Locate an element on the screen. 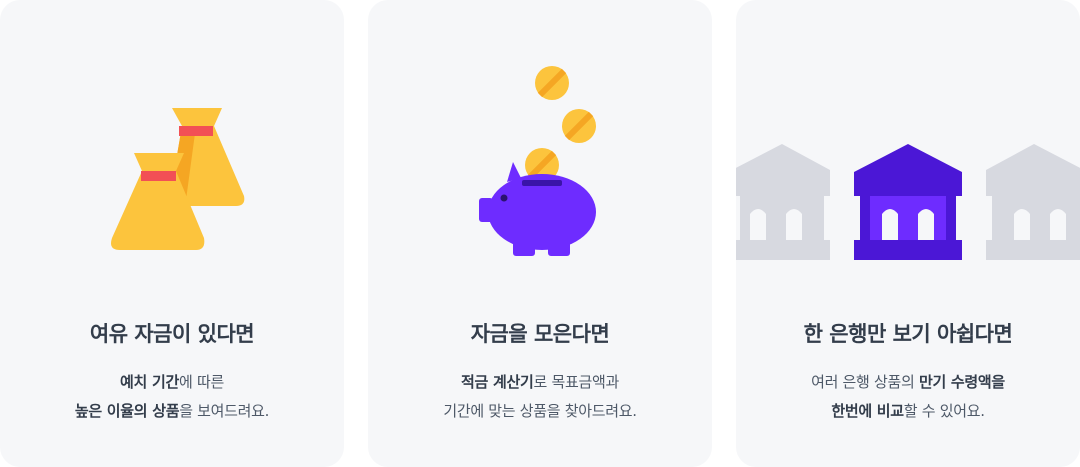 The width and height of the screenshot is (1080, 467). desc-text: 기간에 맞는 상품을 찾아드려요. is located at coordinates (540, 411).